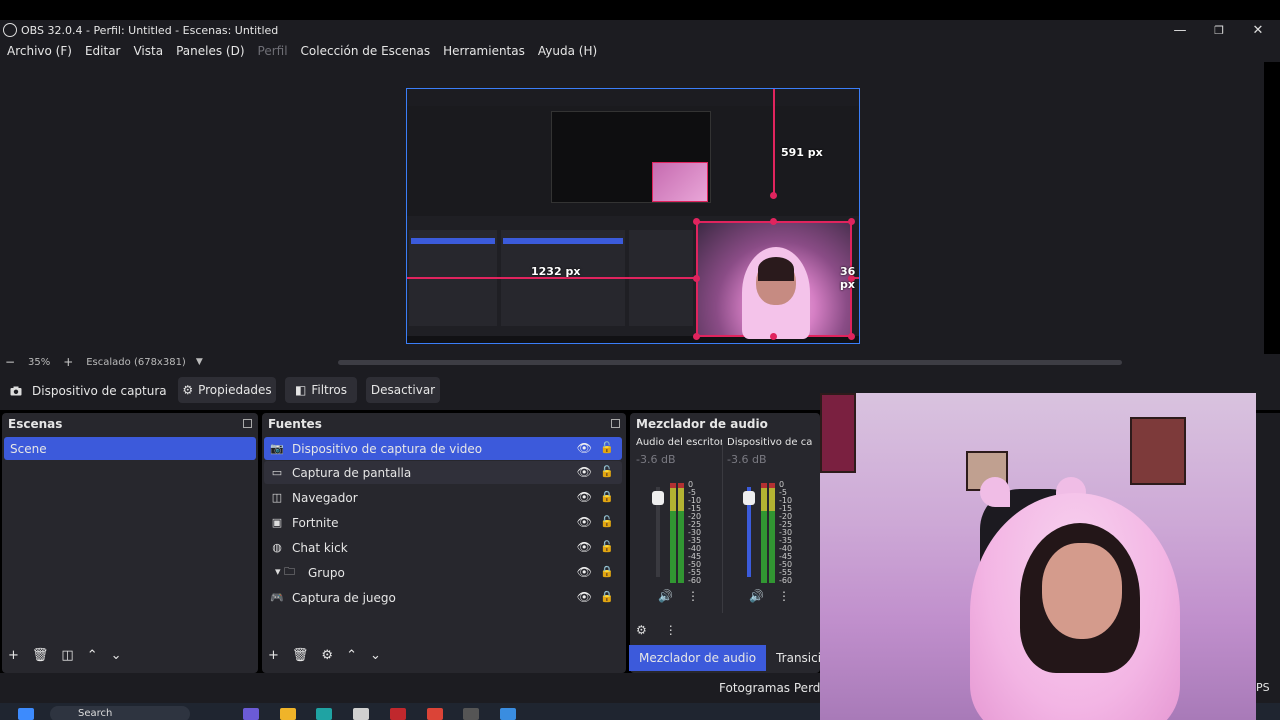  I want to click on sources-title: Fuentes, so click(295, 424).